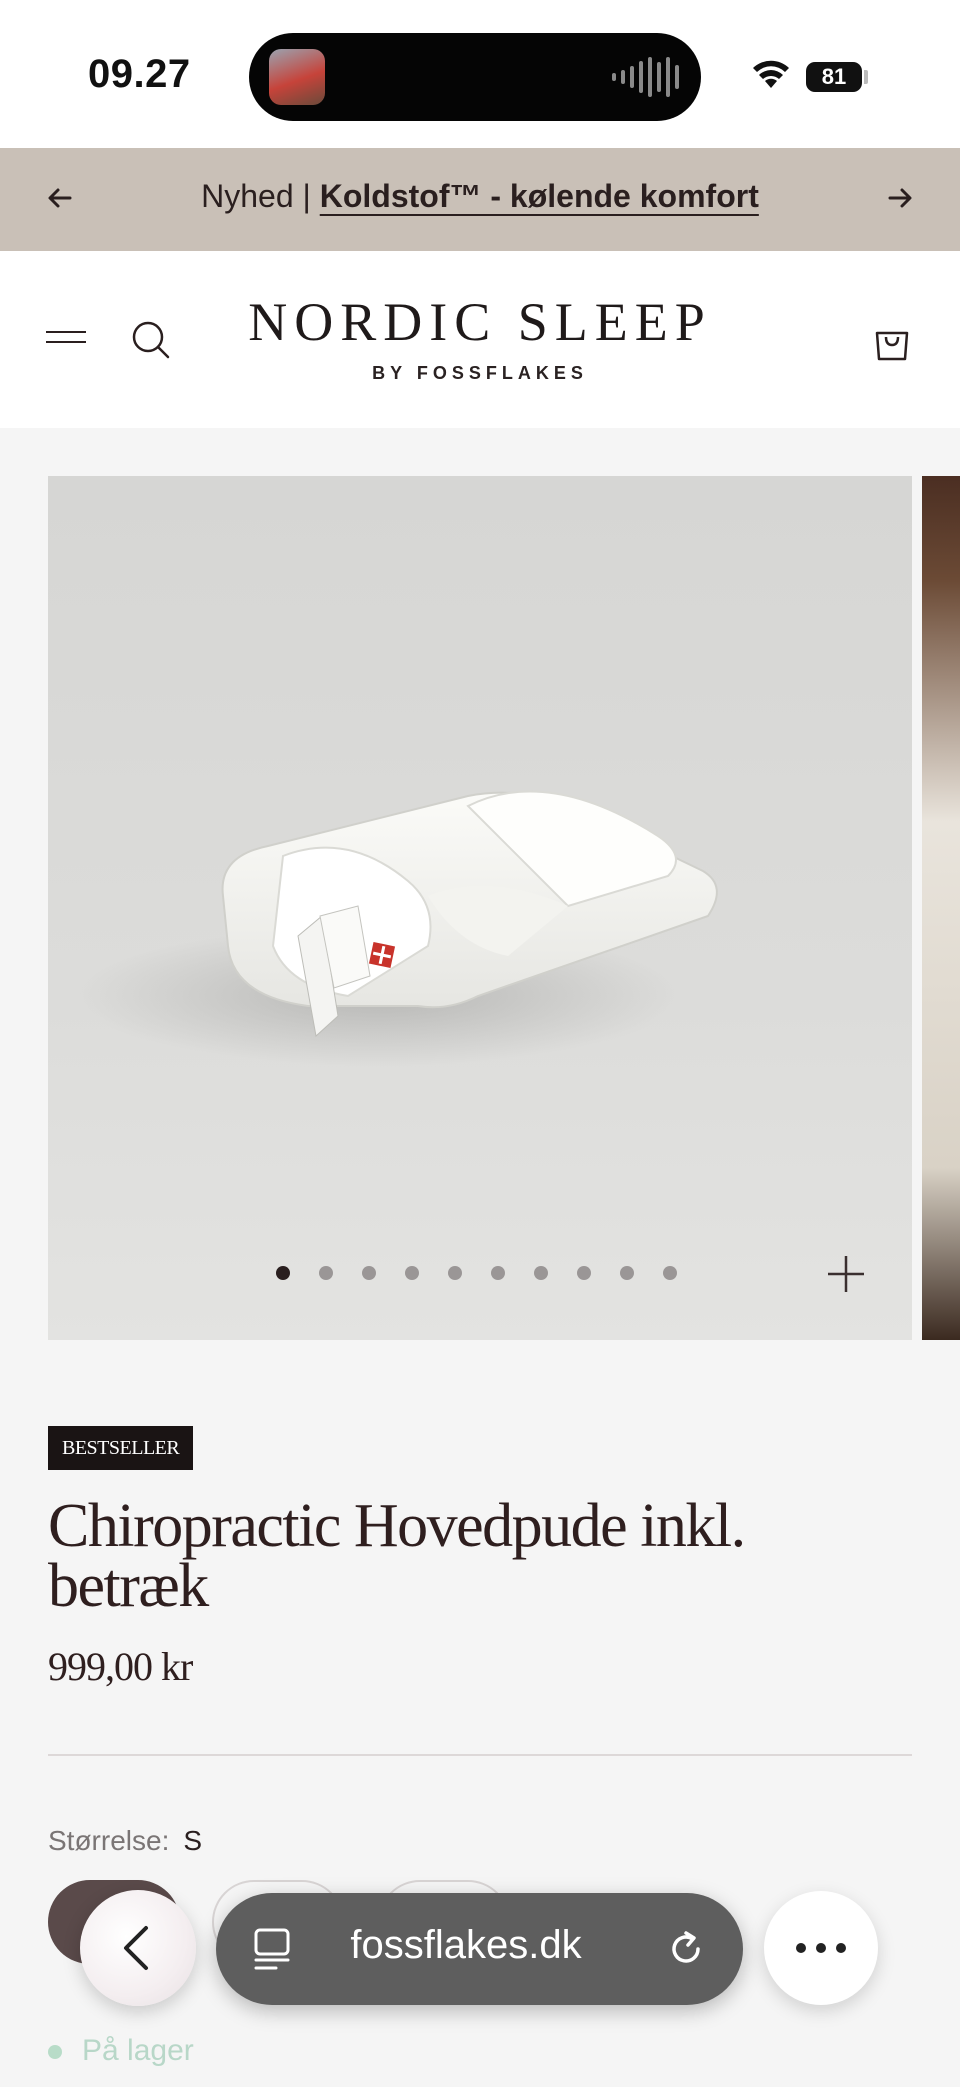 The height and width of the screenshot is (2087, 960). What do you see at coordinates (151, 340) in the screenshot?
I see `search-icon` at bounding box center [151, 340].